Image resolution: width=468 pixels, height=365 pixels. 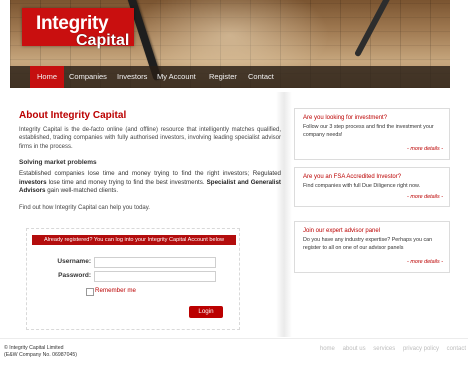 What do you see at coordinates (421, 349) in the screenshot?
I see `footer-link-privacy-policy: privacy policy` at bounding box center [421, 349].